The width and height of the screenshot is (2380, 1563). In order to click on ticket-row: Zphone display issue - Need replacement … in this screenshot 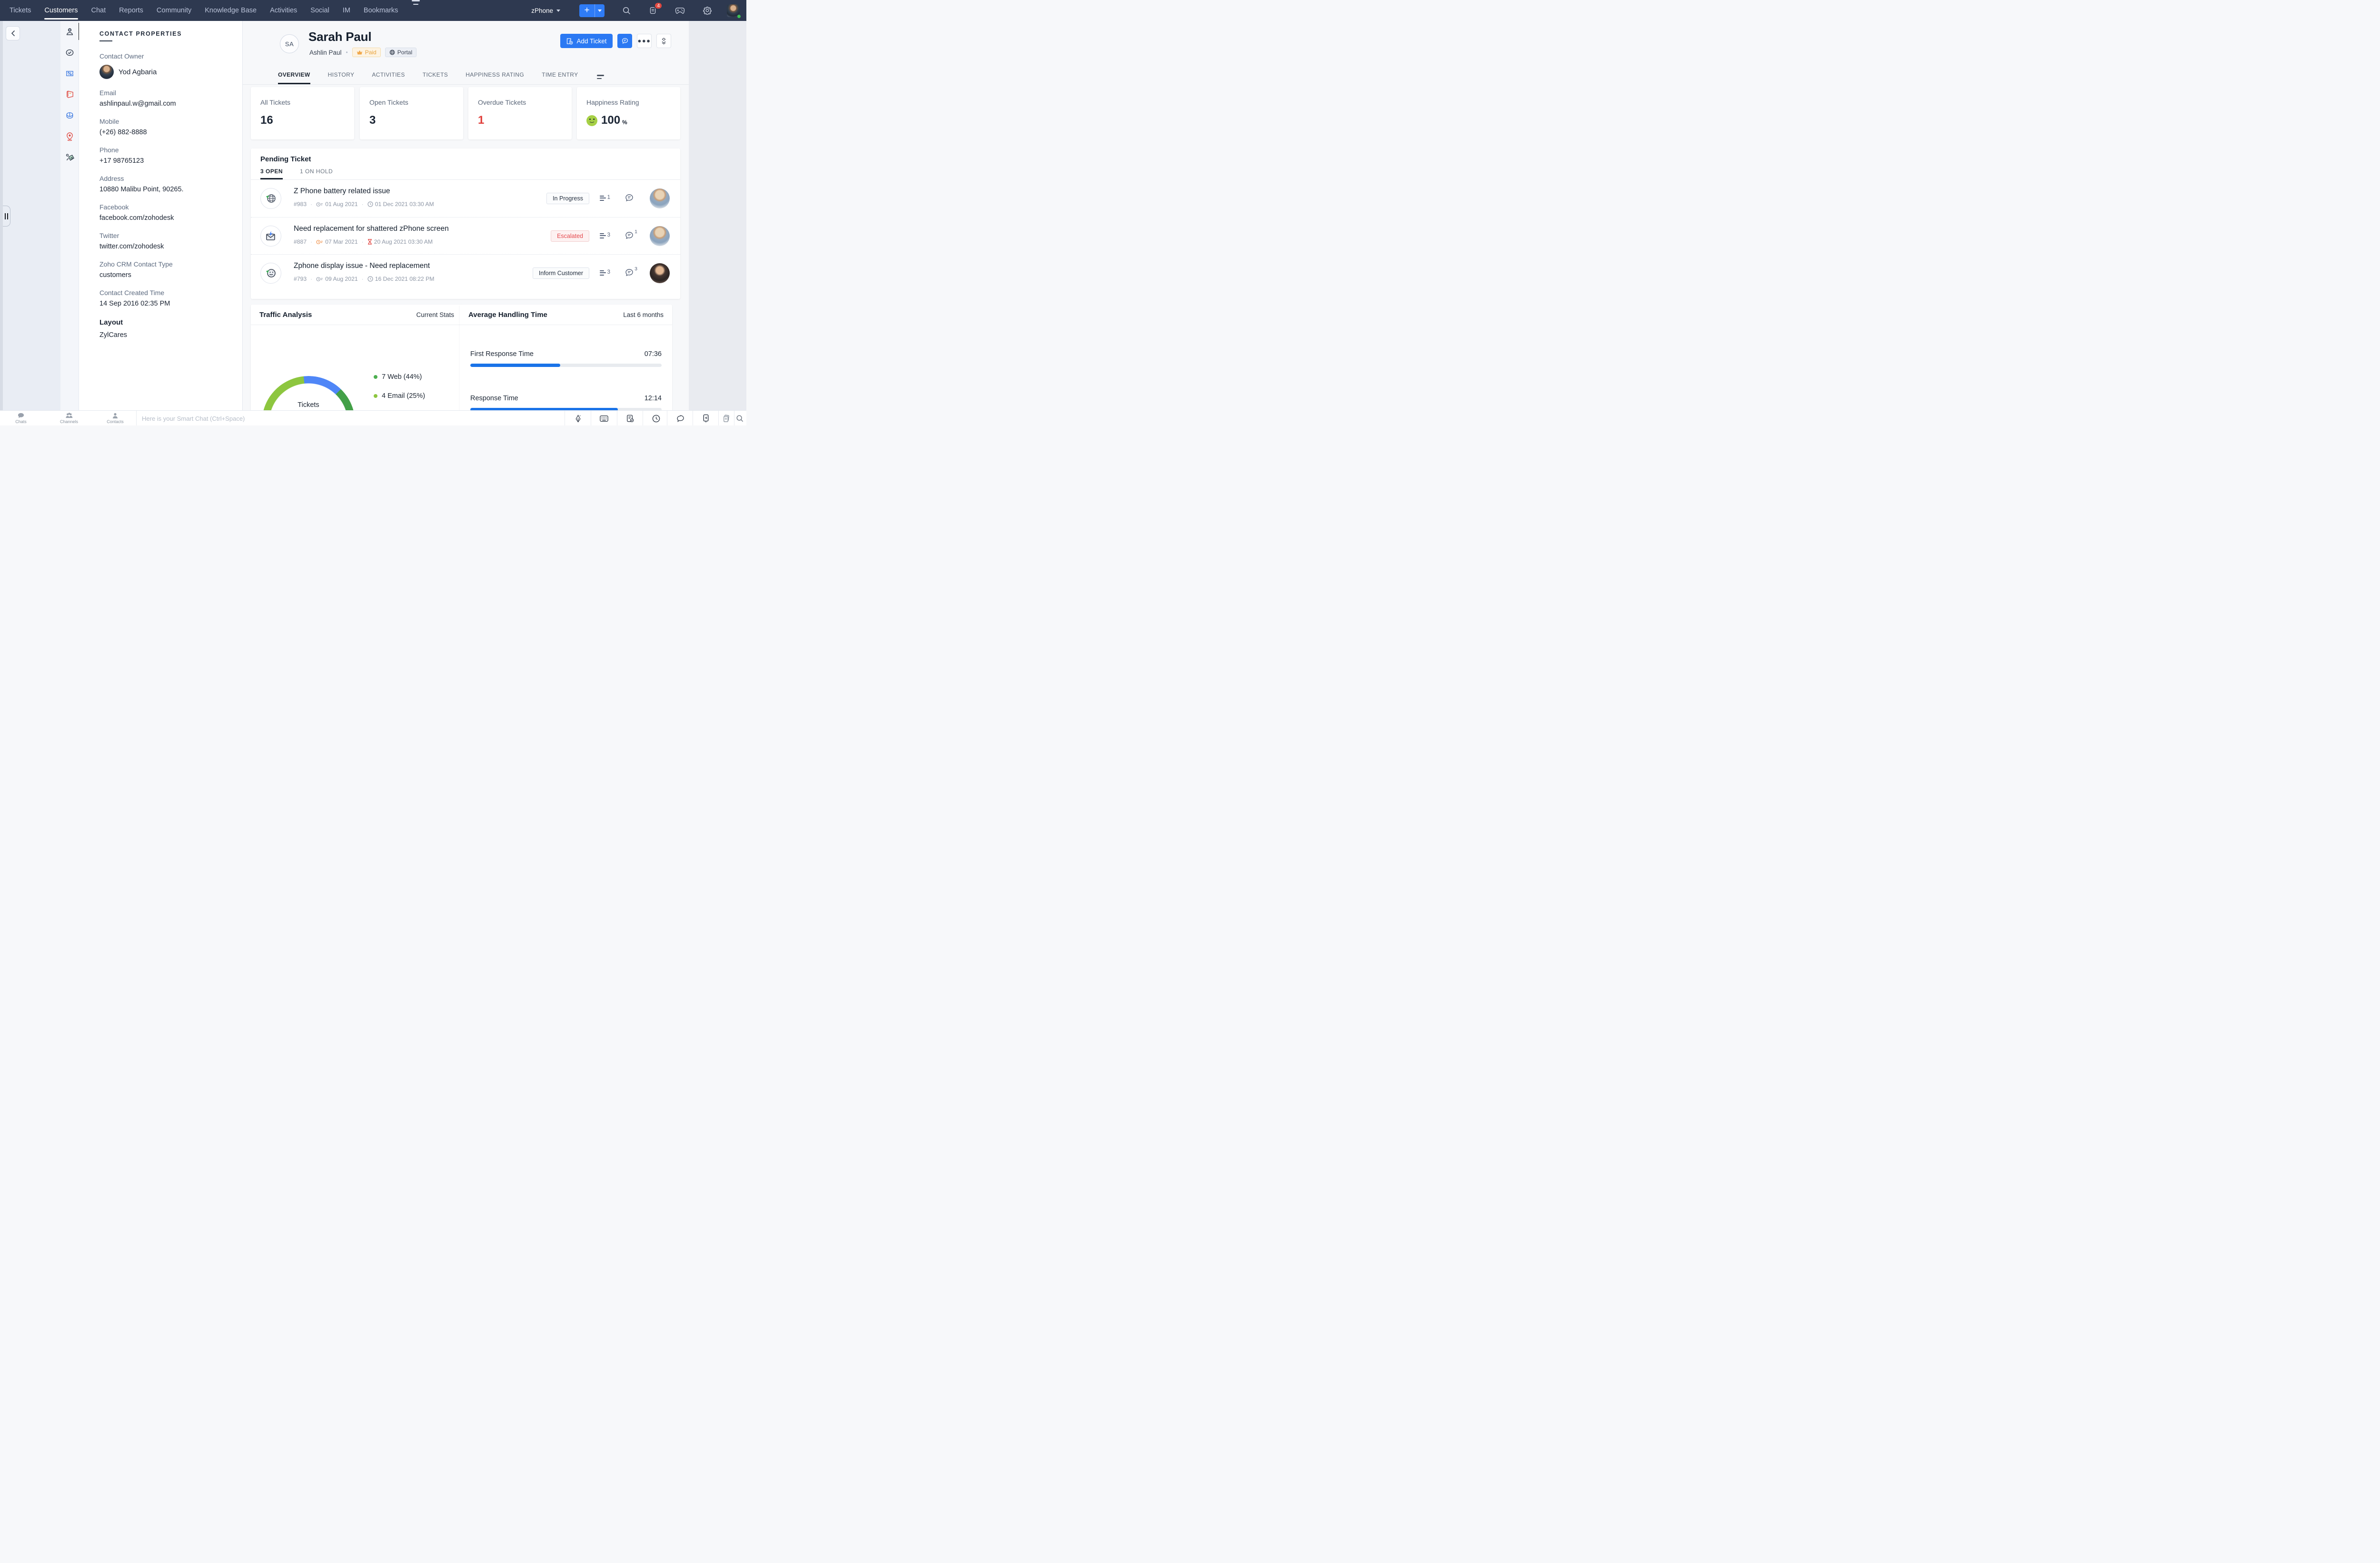, I will do `click(465, 273)`.